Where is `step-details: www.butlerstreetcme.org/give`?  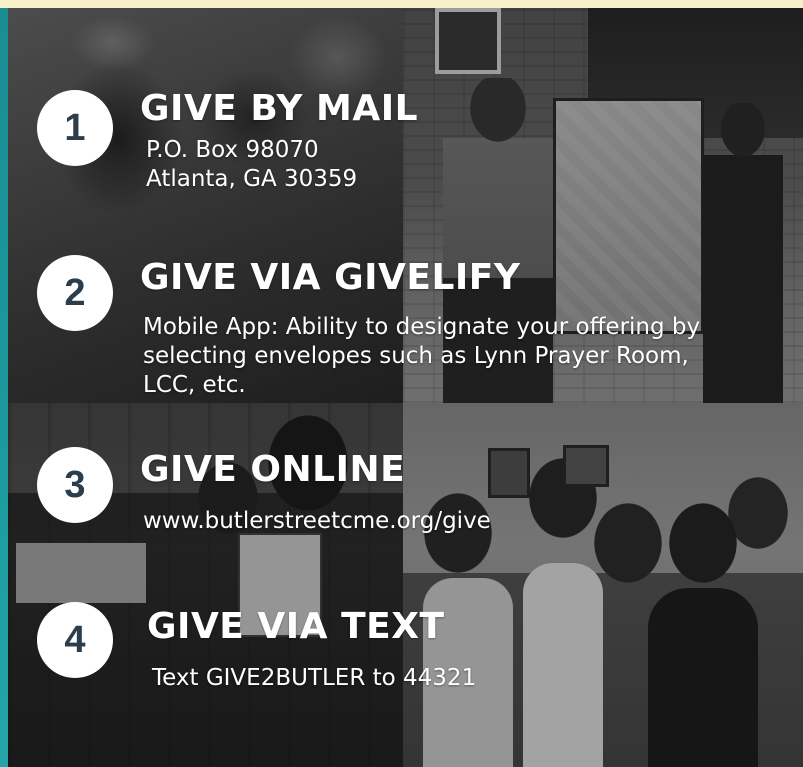 step-details: www.butlerstreetcme.org/give is located at coordinates (317, 521).